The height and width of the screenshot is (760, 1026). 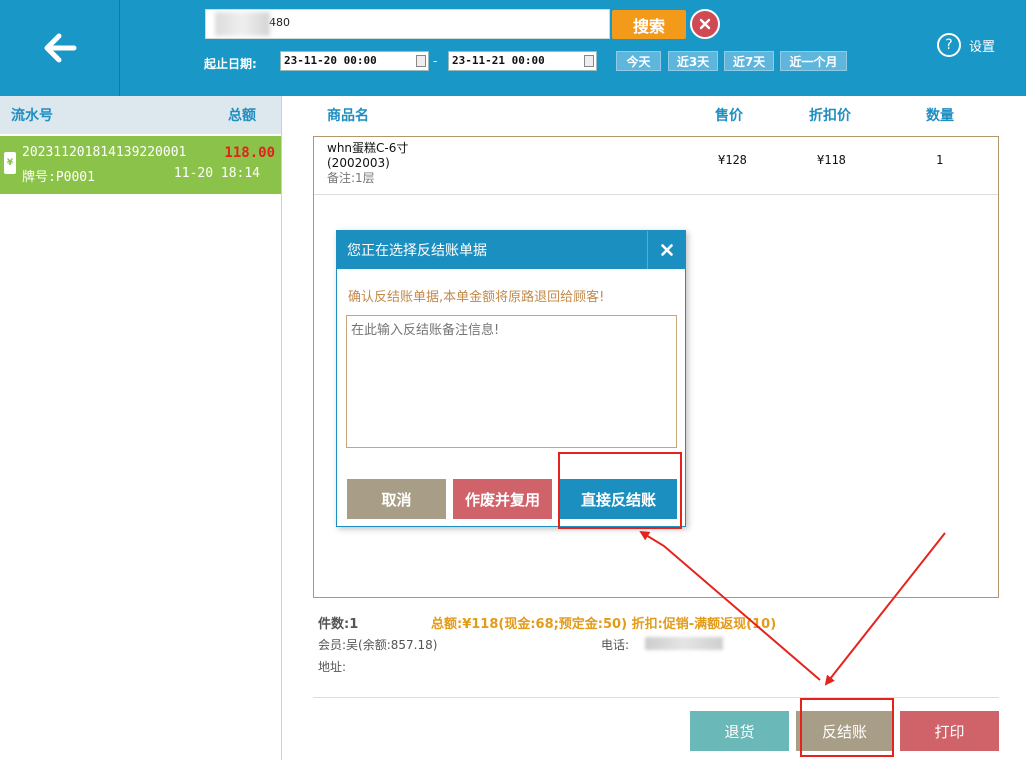 What do you see at coordinates (949, 45) in the screenshot?
I see `help-icon: ?` at bounding box center [949, 45].